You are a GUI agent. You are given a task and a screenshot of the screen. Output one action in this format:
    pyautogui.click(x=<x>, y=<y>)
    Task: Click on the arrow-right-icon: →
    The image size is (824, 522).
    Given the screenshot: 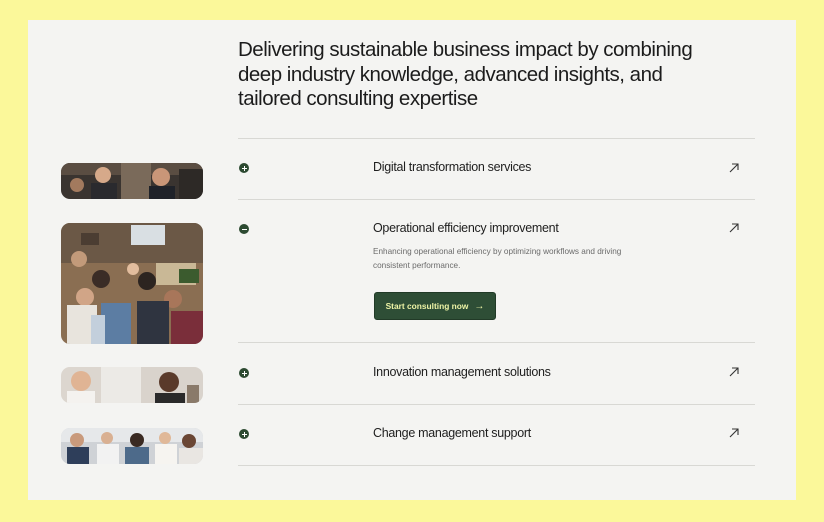 What is the action you would take?
    pyautogui.click(x=479, y=306)
    